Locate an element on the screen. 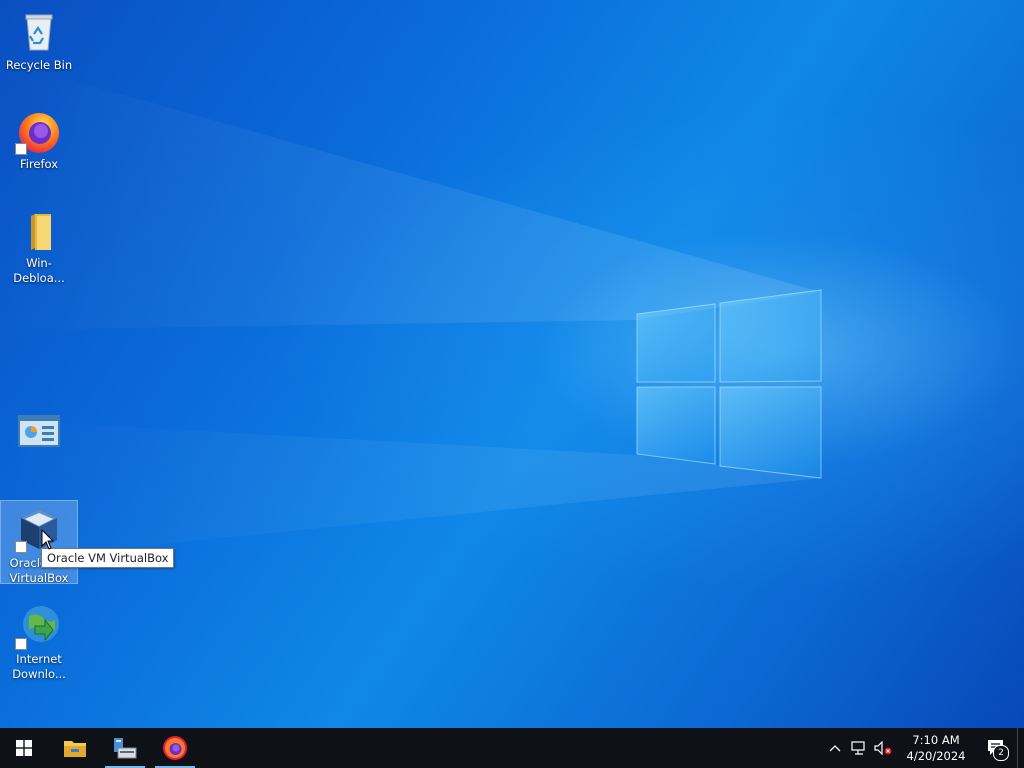 The width and height of the screenshot is (1024, 768). start-button is located at coordinates (24, 748).